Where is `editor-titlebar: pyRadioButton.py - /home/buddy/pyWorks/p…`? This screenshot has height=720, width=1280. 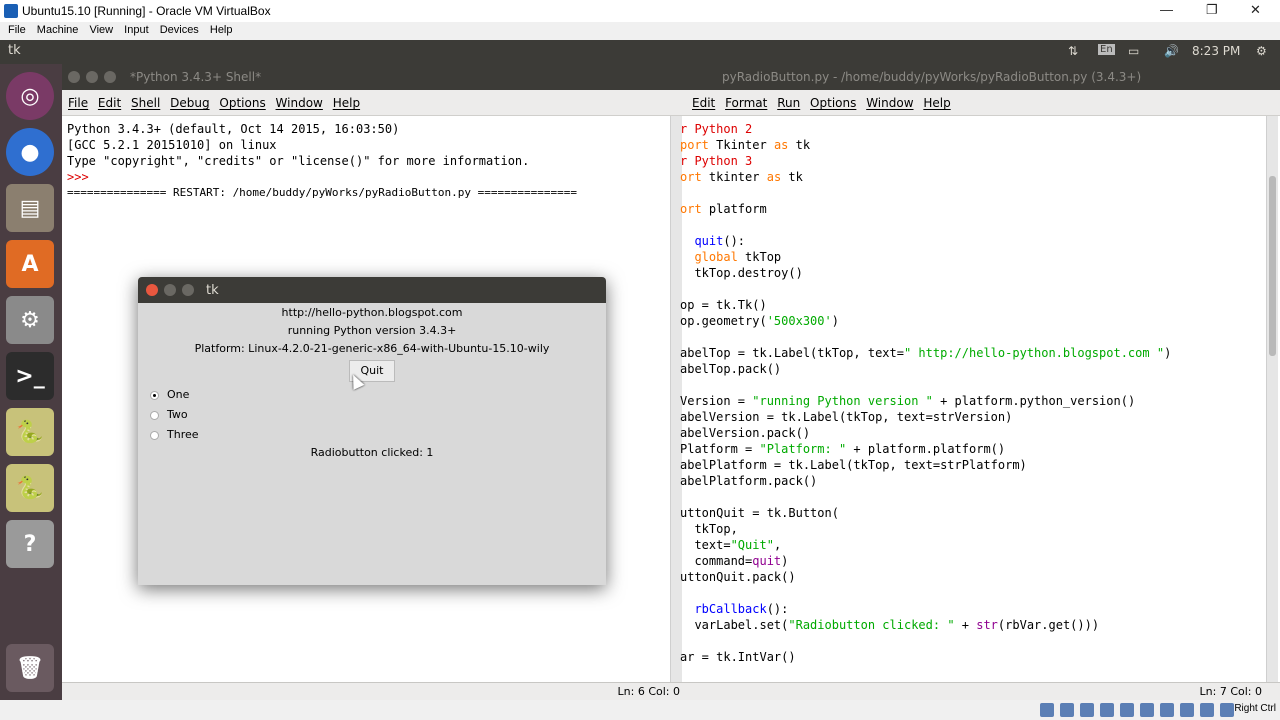 editor-titlebar: pyRadioButton.py - /home/buddy/pyWorks/p… is located at coordinates (982, 77).